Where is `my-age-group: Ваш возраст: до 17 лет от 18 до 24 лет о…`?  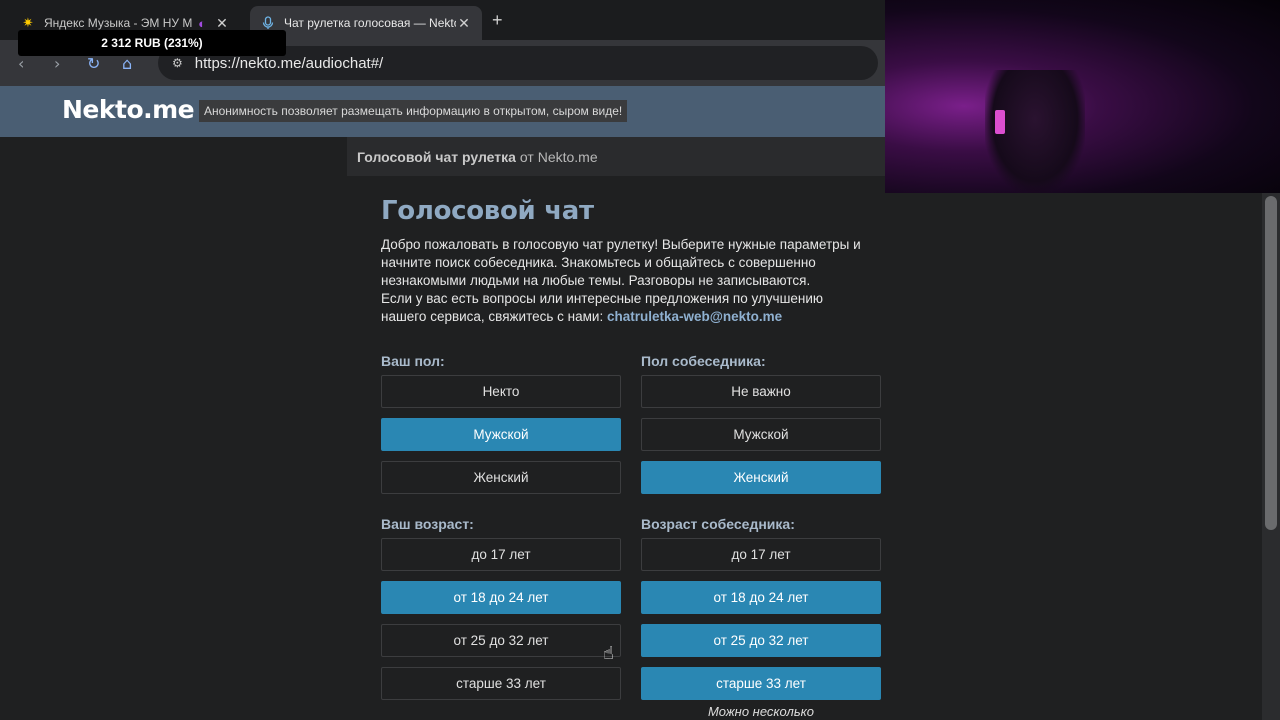 my-age-group: Ваш возраст: до 17 лет от 18 до 24 лет о… is located at coordinates (501, 613).